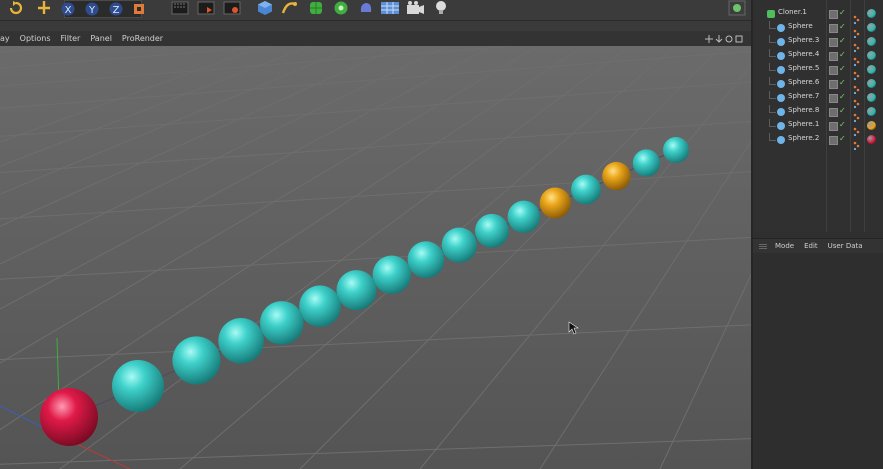 Image resolution: width=883 pixels, height=469 pixels. I want to click on object-row: Sphere.3 ✓, so click(818, 44).